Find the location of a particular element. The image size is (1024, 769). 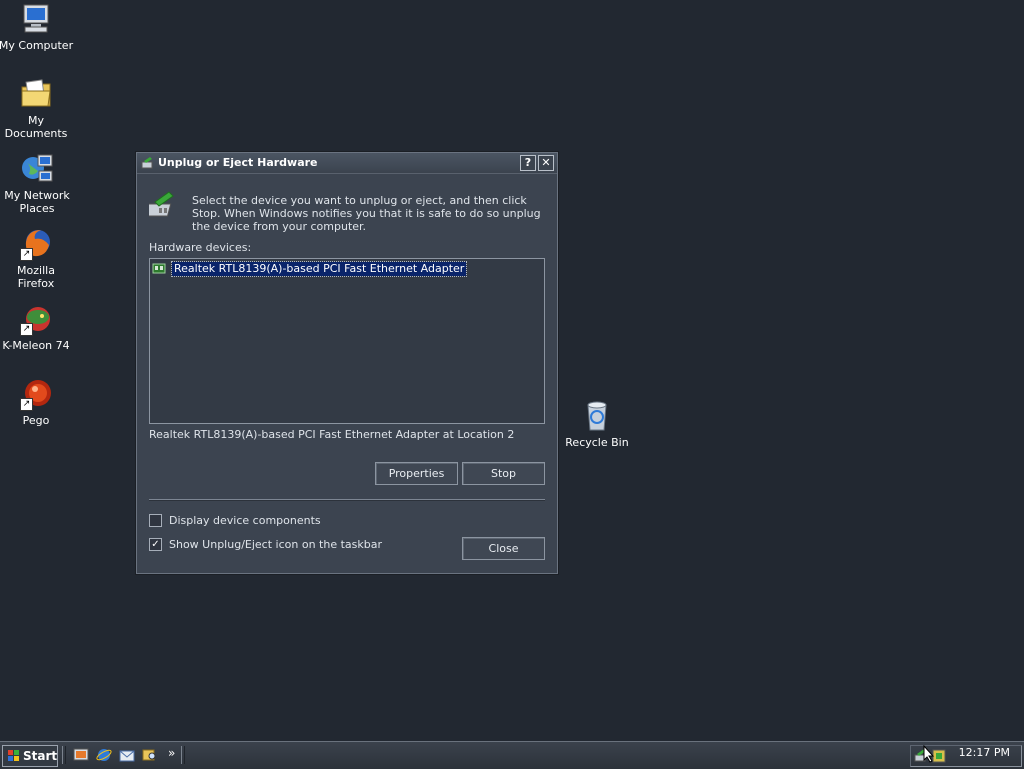

show-icon-row: ✓ Show Unplug/Eject icon on the taskbar is located at coordinates (265, 544).